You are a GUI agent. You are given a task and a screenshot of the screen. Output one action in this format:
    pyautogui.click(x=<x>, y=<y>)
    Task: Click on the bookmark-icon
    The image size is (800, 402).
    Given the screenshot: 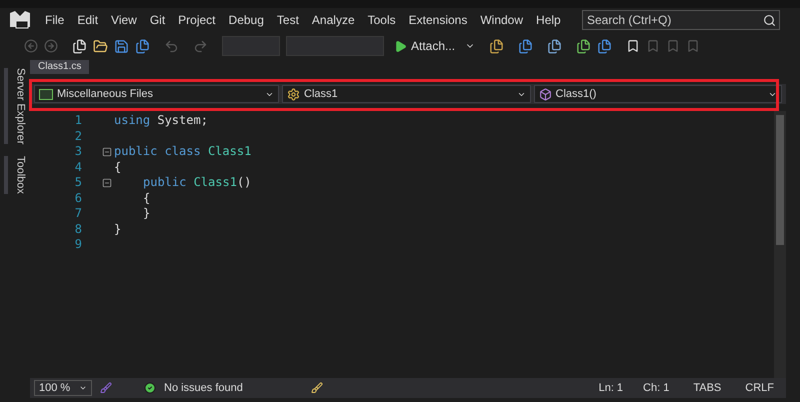 What is the action you would take?
    pyautogui.click(x=633, y=46)
    